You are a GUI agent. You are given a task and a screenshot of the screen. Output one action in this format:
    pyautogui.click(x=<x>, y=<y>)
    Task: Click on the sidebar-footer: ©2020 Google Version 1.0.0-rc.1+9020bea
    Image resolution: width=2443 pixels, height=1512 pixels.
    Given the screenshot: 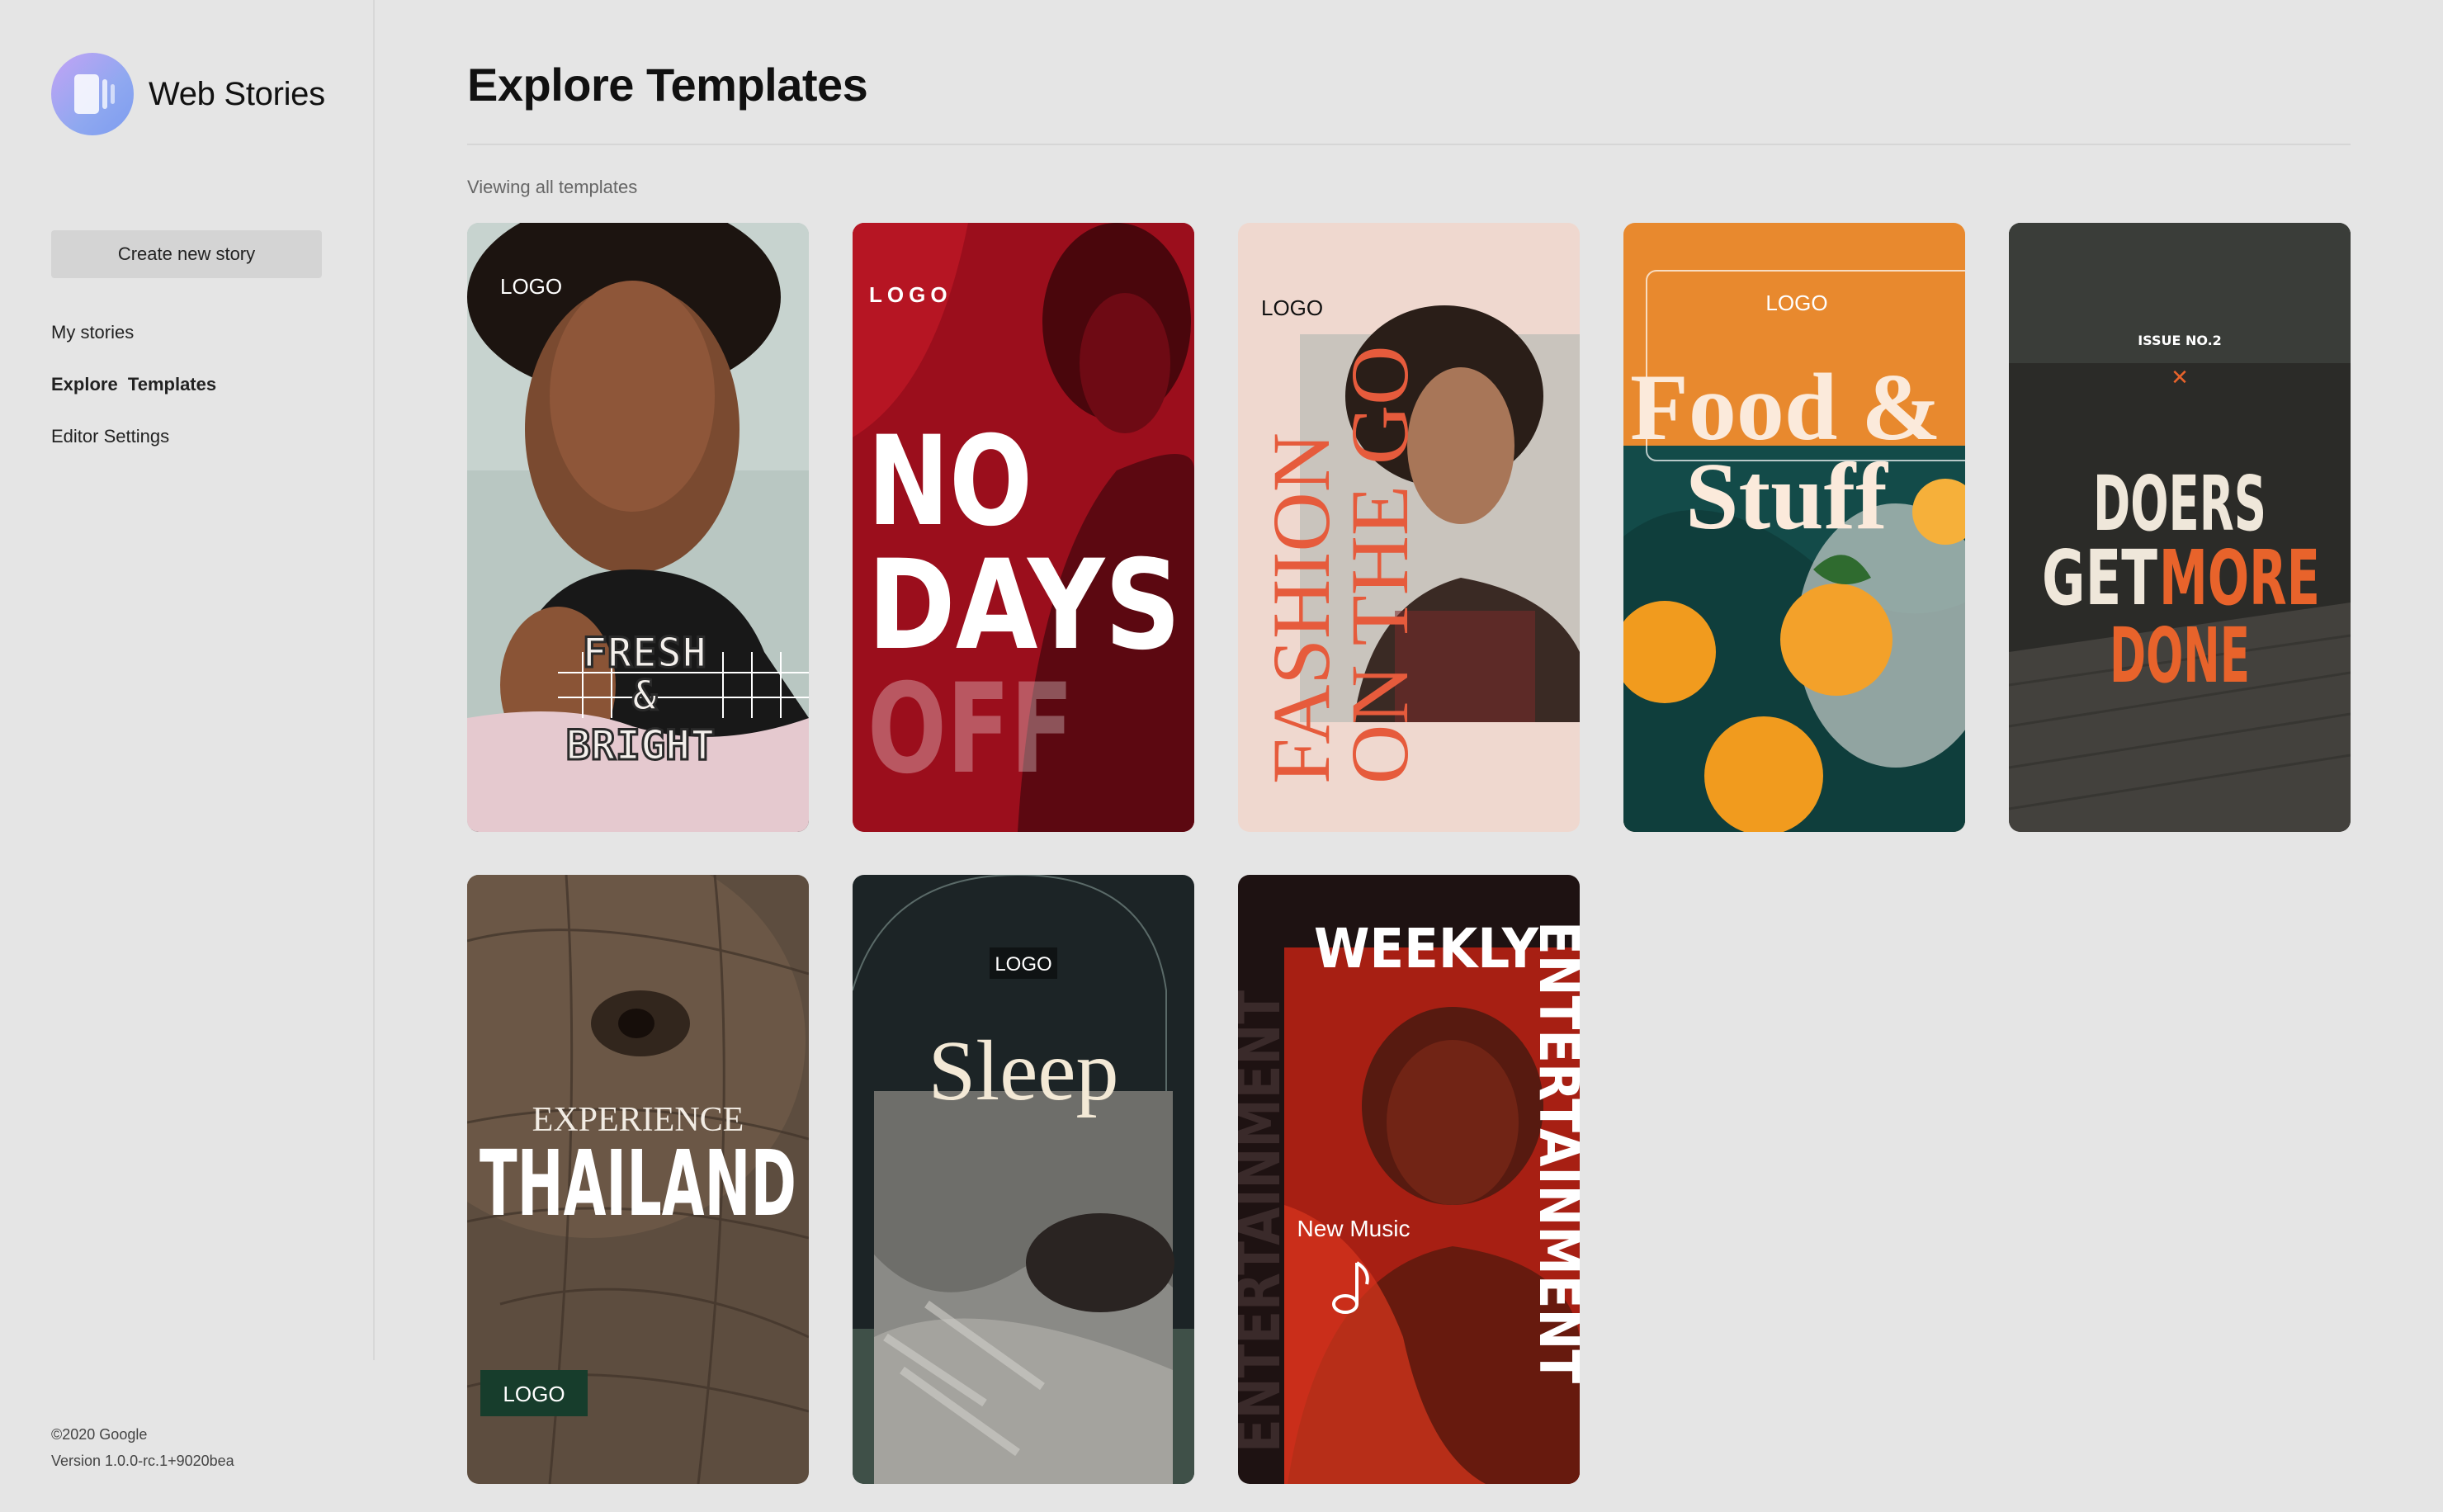 What is the action you would take?
    pyautogui.click(x=142, y=1447)
    